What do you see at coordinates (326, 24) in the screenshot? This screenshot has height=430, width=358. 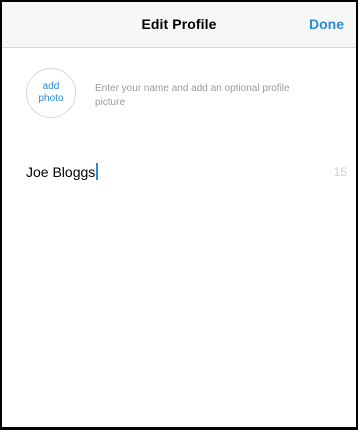 I see `done-button: Done` at bounding box center [326, 24].